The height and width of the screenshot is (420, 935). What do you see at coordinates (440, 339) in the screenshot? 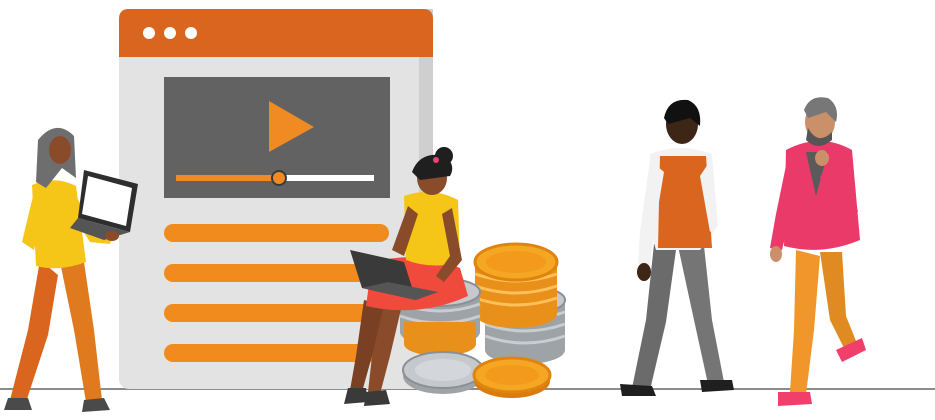
I see `coin-pile-gold` at bounding box center [440, 339].